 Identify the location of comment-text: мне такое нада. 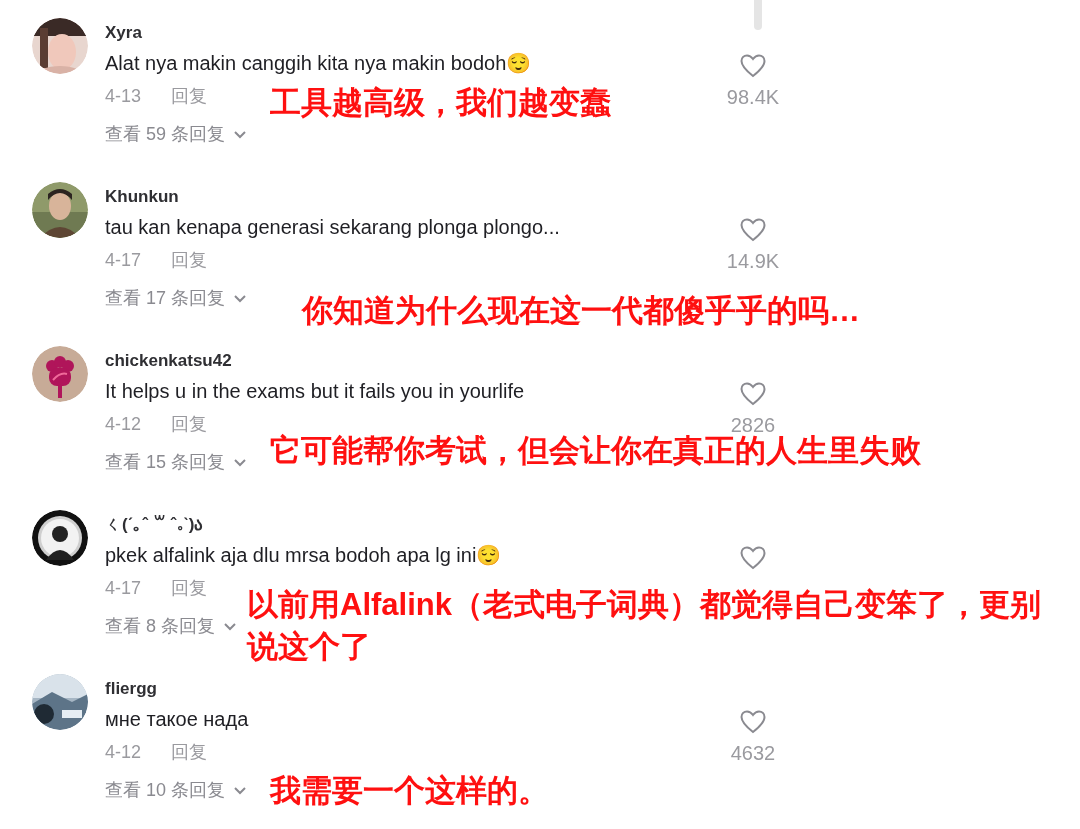
(177, 719).